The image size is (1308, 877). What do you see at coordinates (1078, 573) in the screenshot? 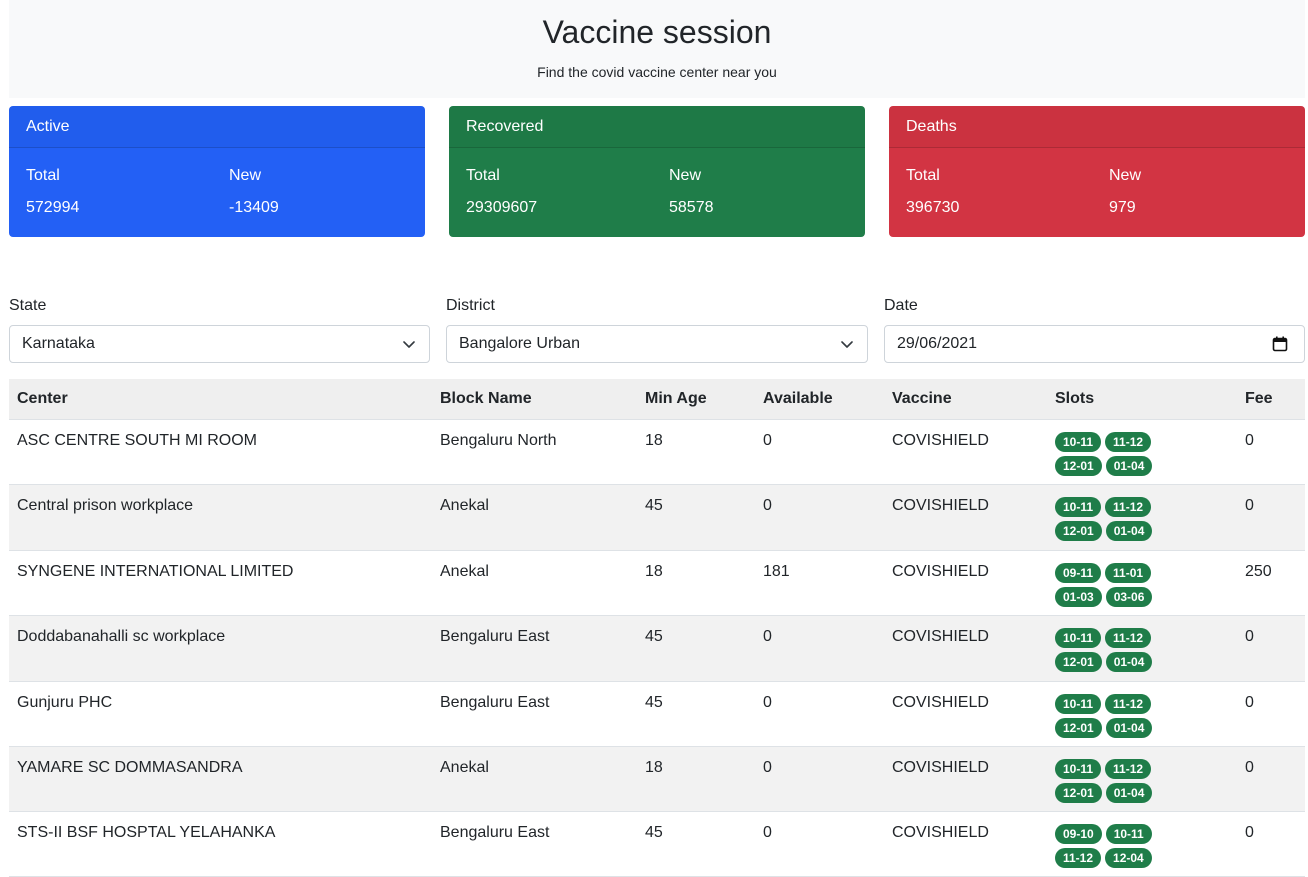
I see `slot-badge: 09-11` at bounding box center [1078, 573].